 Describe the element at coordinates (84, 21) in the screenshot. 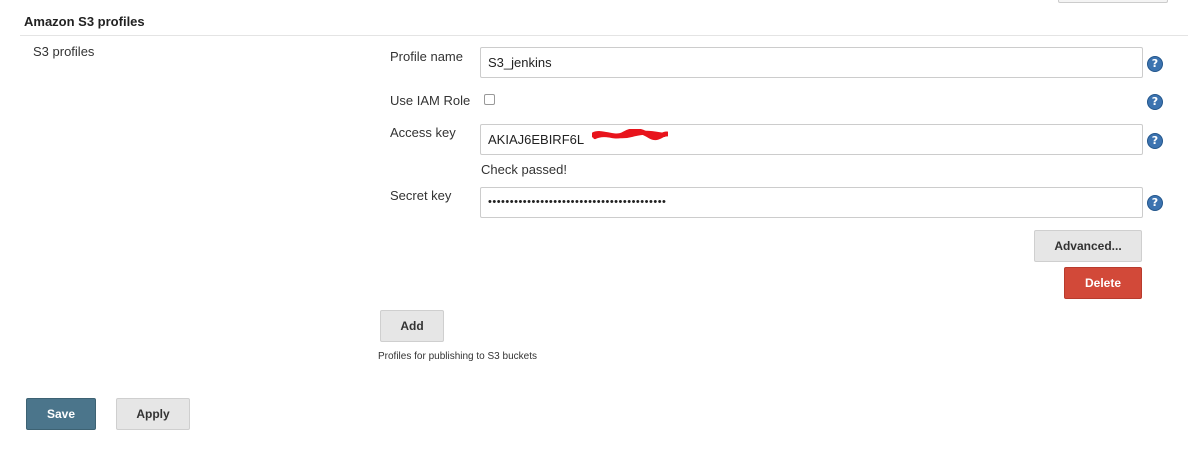

I see `section-title: Amazon S3 profiles` at that location.